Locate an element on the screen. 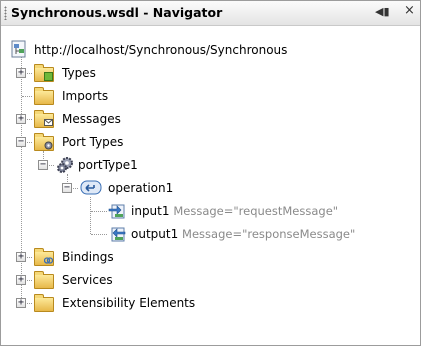  tree-label: Port Types is located at coordinates (93, 142).